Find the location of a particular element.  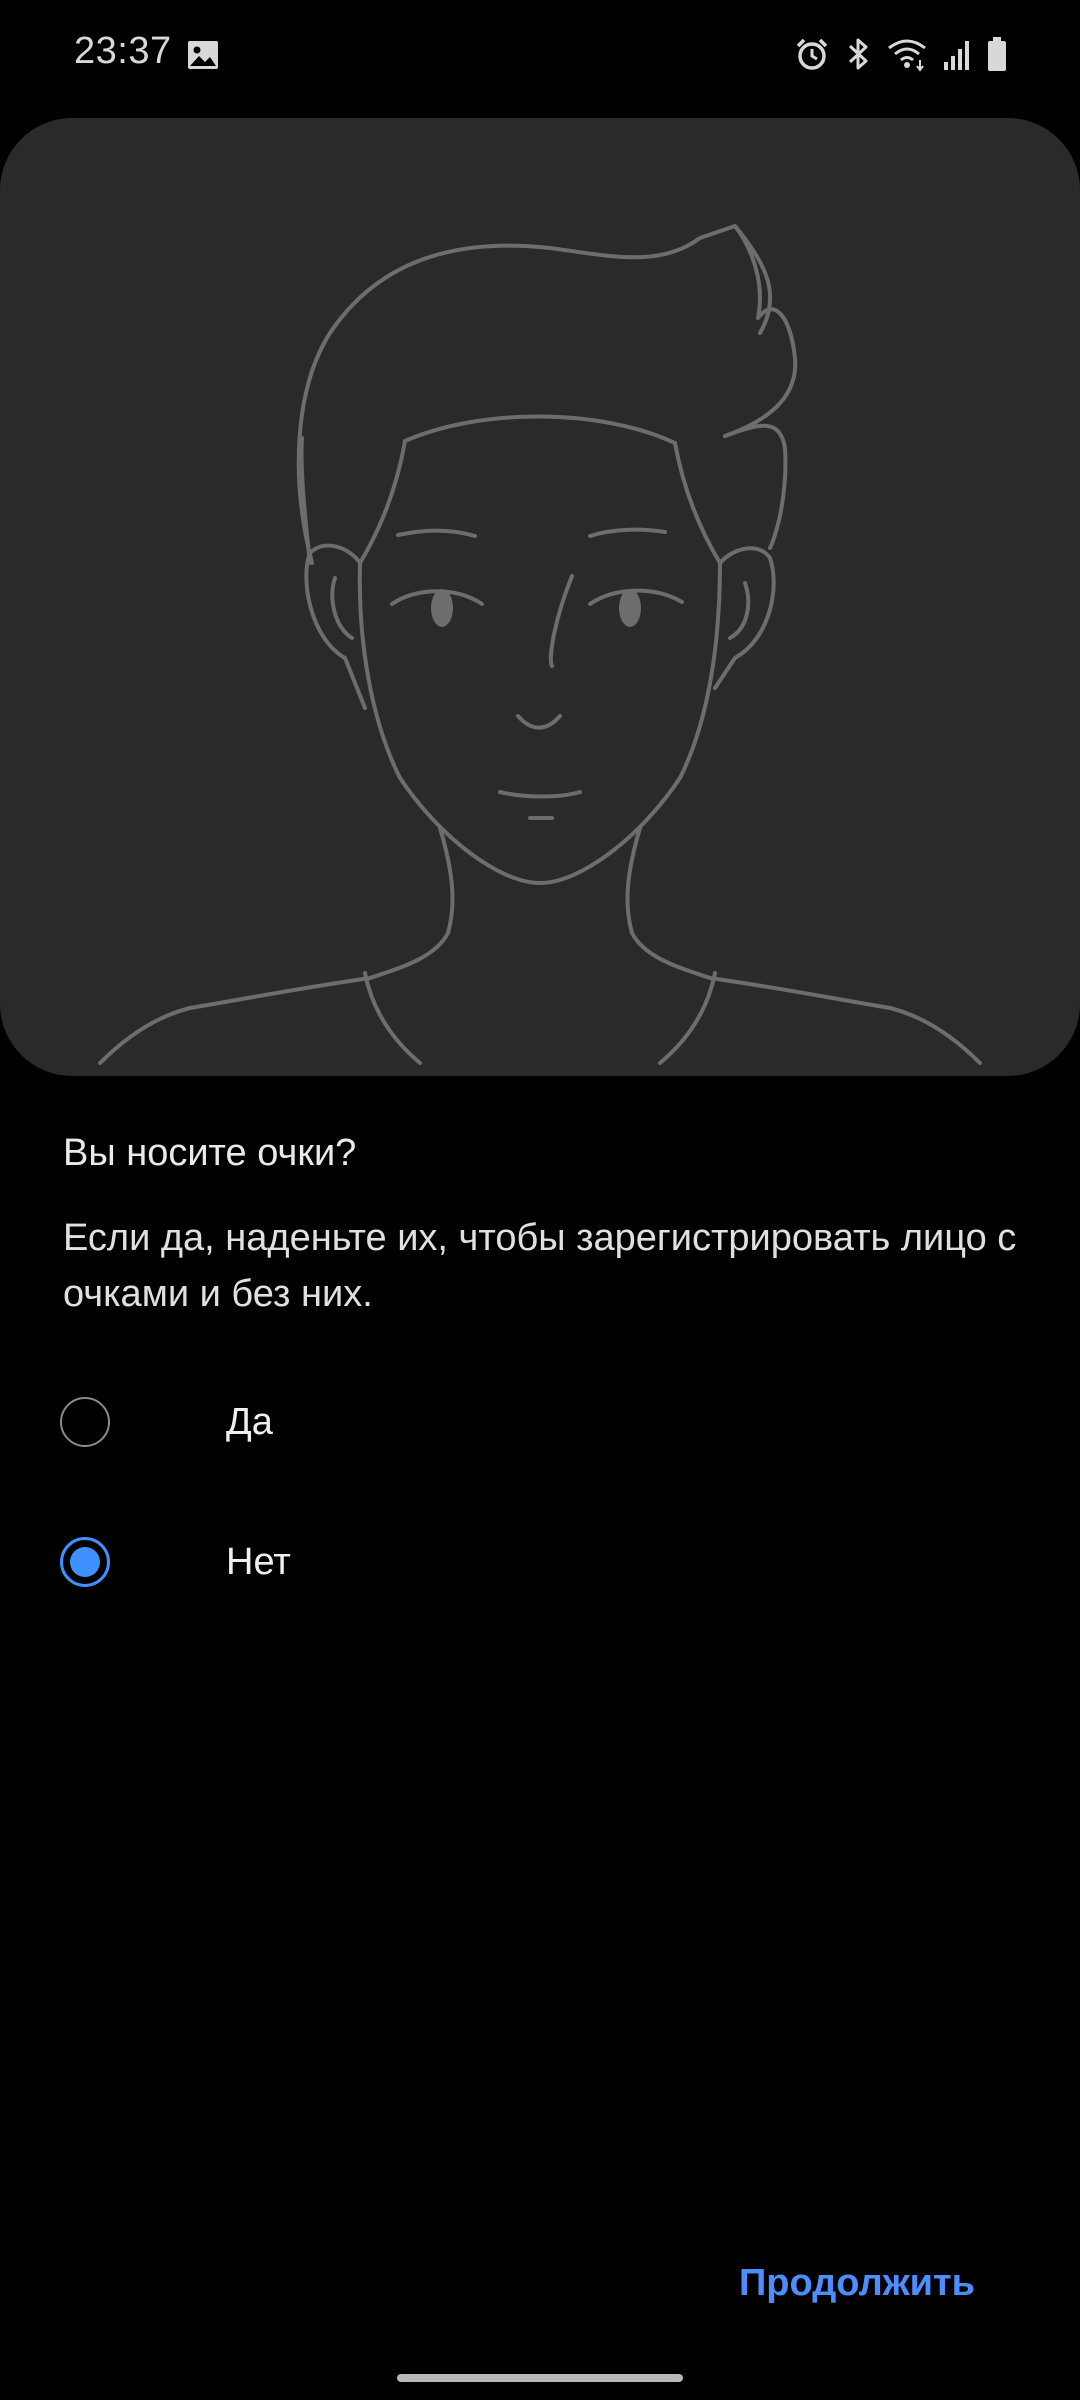

alarm-icon is located at coordinates (812, 54).